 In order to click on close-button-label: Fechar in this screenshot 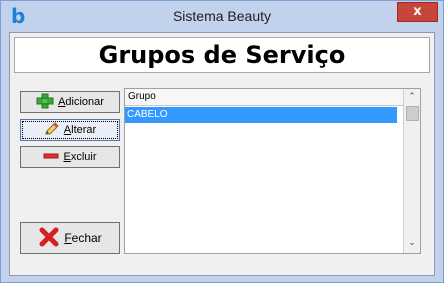, I will do `click(83, 238)`.